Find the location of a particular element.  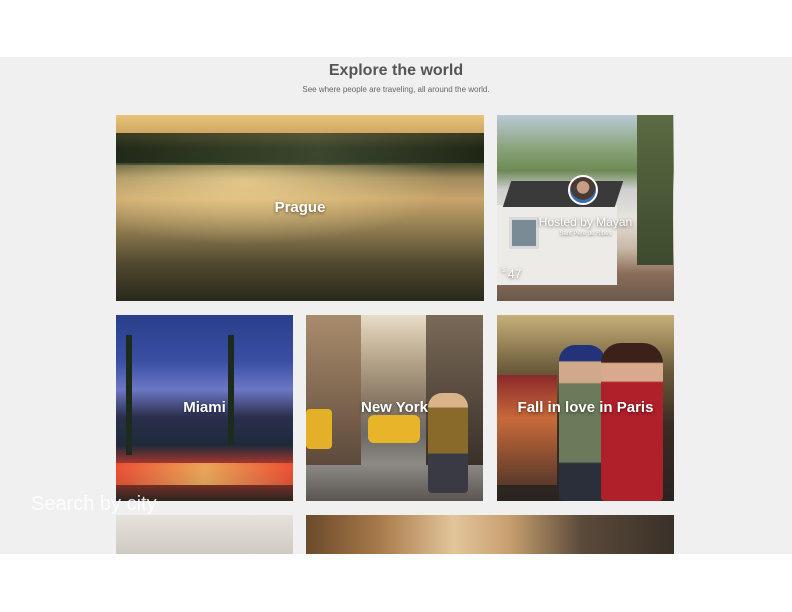

card-label-miami: Miami is located at coordinates (204, 407).